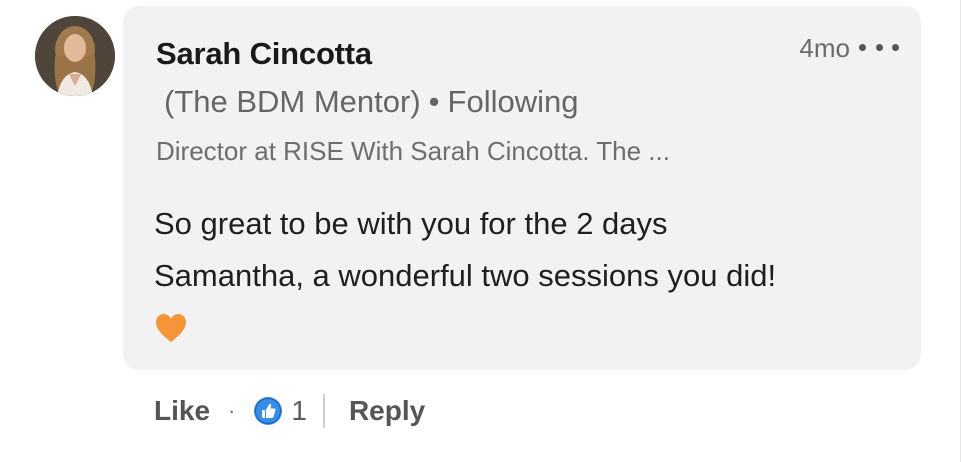  What do you see at coordinates (299, 411) in the screenshot?
I see `reaction-count: 1` at bounding box center [299, 411].